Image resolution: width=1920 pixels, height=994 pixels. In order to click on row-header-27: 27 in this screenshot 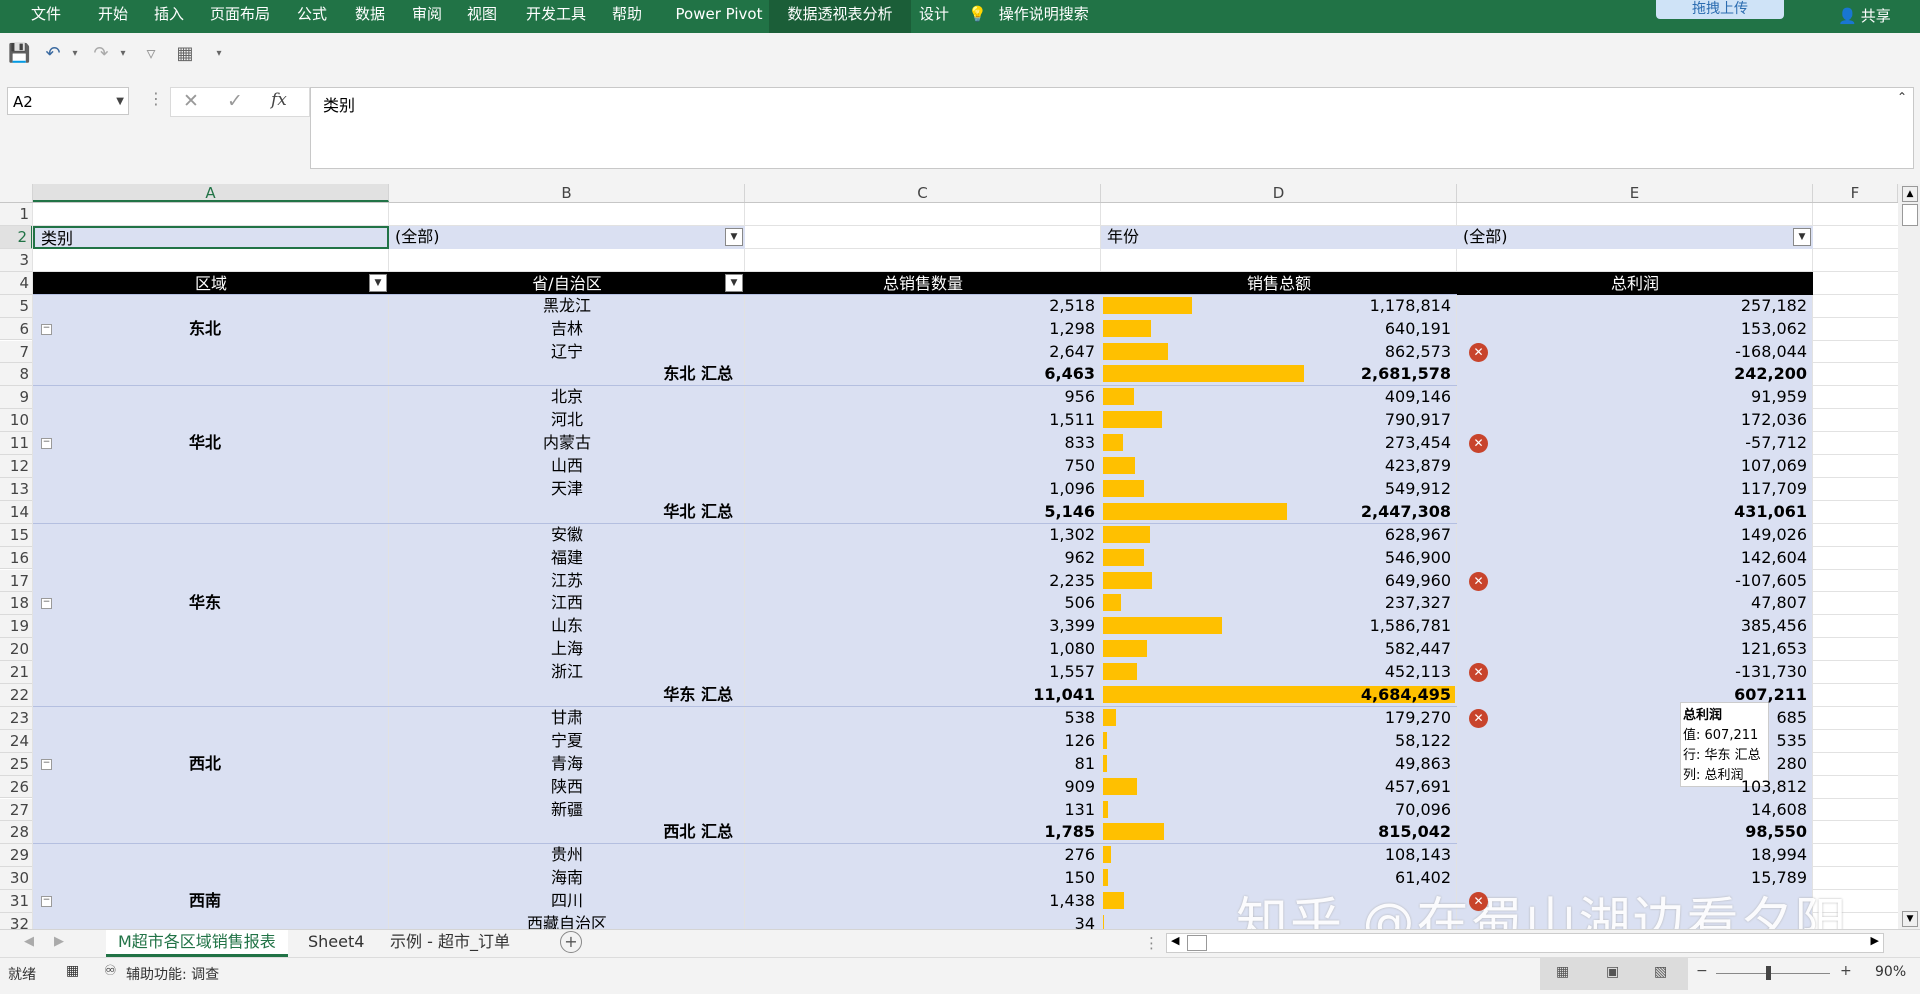, I will do `click(16, 810)`.